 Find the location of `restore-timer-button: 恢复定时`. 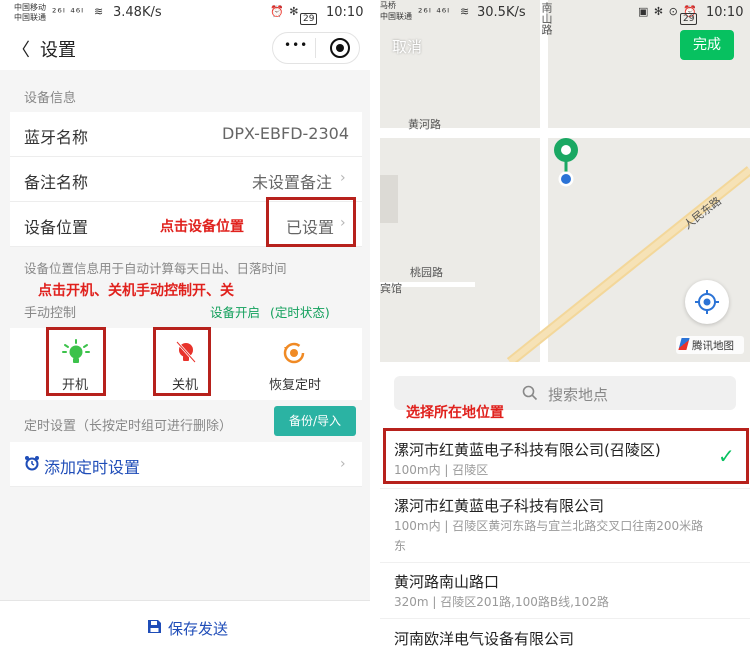

restore-timer-button: 恢复定时 is located at coordinates (295, 383).